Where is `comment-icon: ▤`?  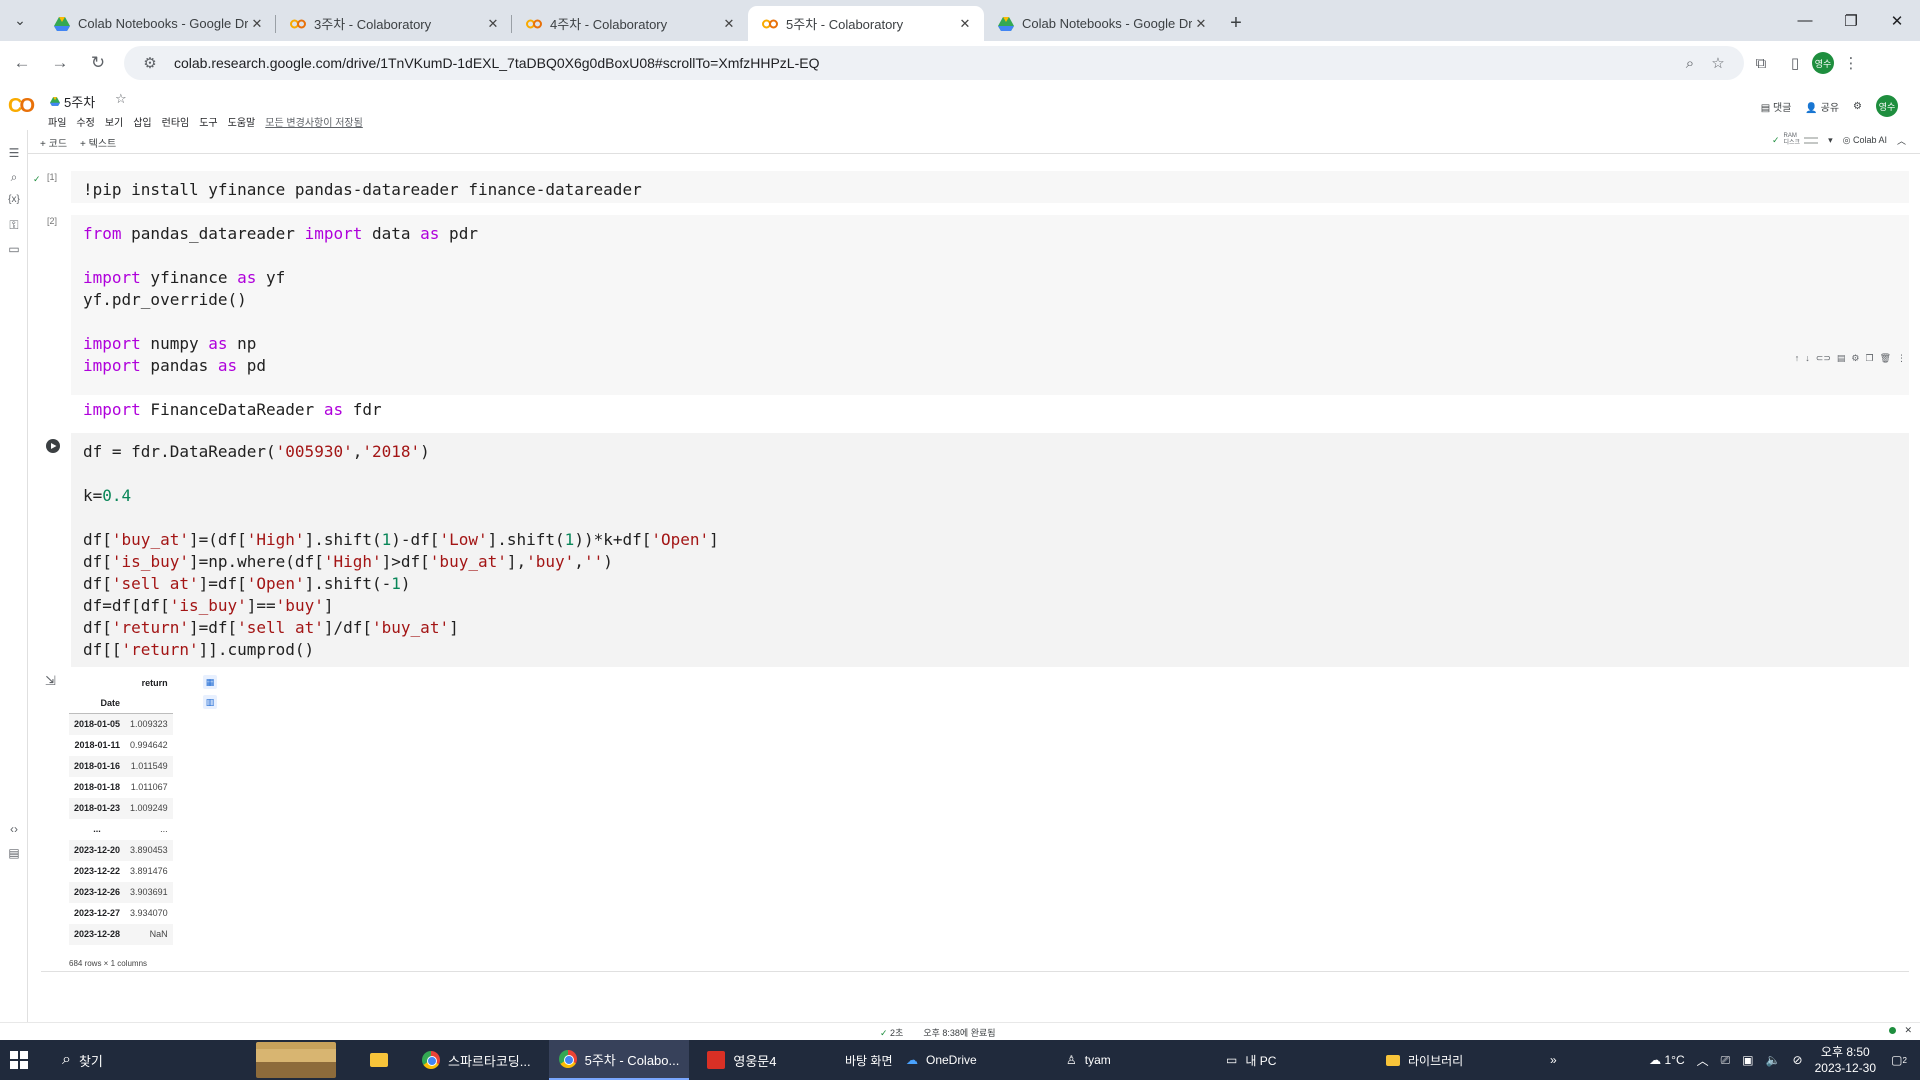
comment-icon: ▤ is located at coordinates (1841, 358).